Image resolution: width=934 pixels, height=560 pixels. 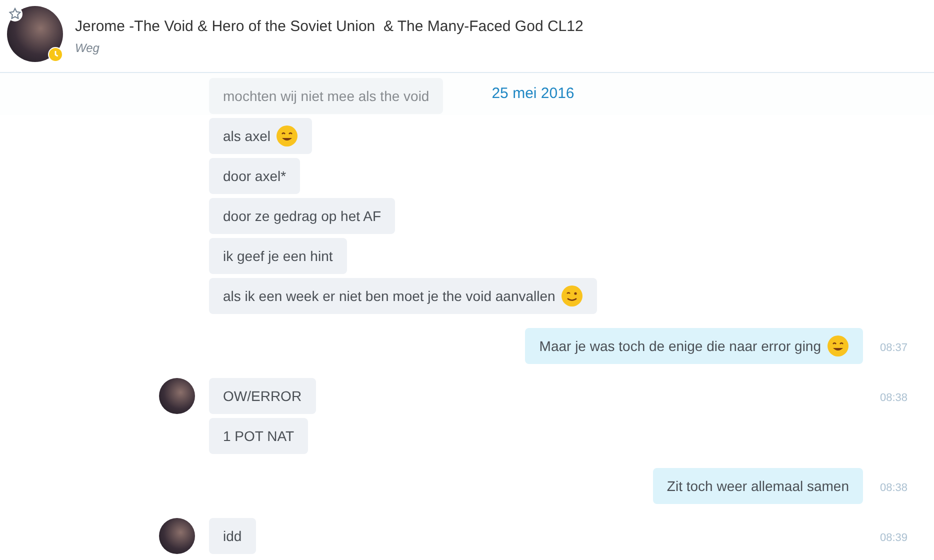 I want to click on message-bubble: als ik een week er niet ben moet je the void aanvallen, so click(x=403, y=296).